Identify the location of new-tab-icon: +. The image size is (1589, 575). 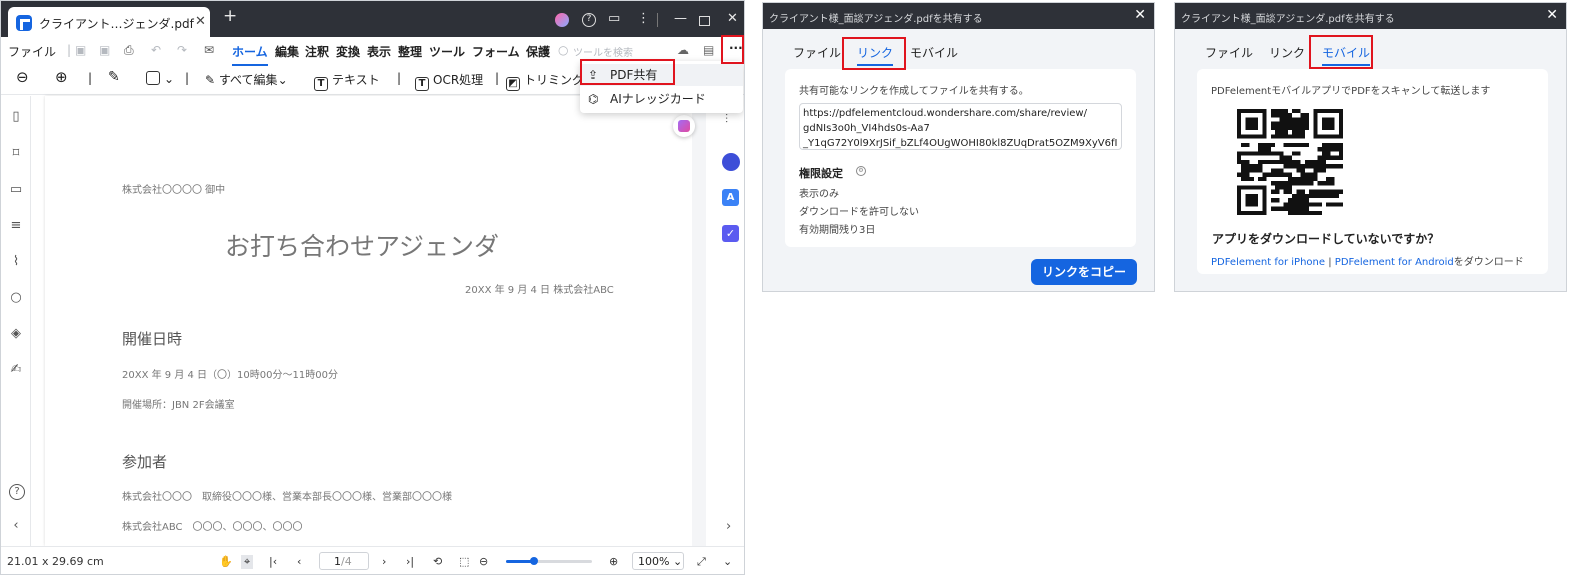
(230, 16).